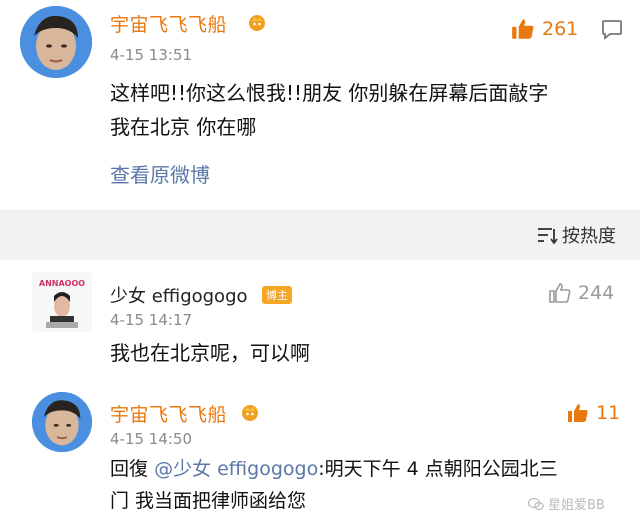  What do you see at coordinates (560, 29) in the screenshot?
I see `like-count: 261` at bounding box center [560, 29].